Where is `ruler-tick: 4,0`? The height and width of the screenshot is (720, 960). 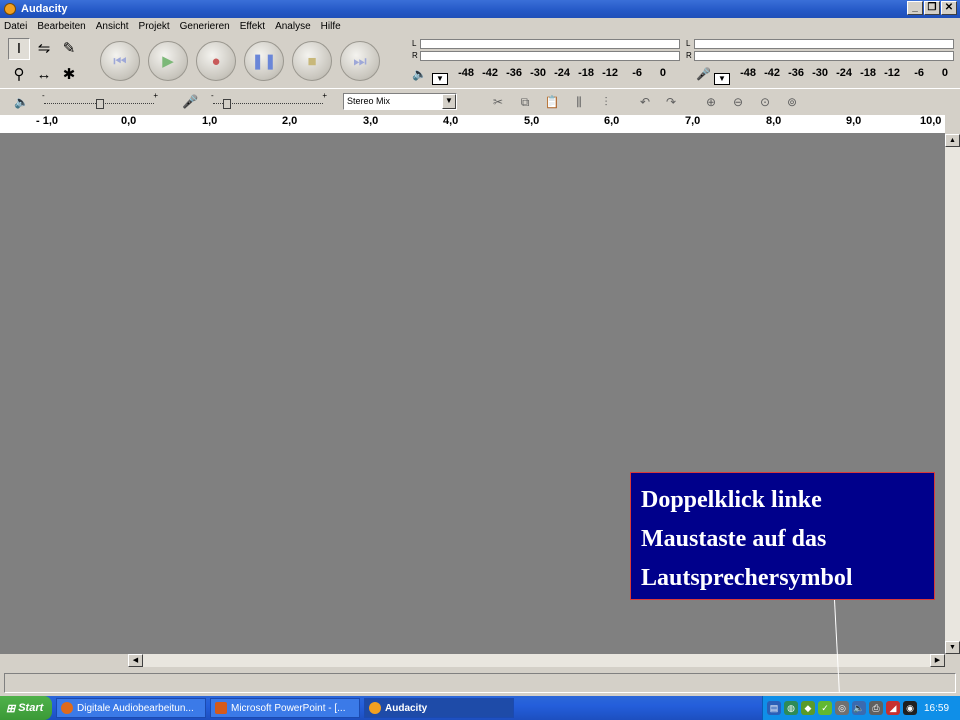 ruler-tick: 4,0 is located at coordinates (451, 121).